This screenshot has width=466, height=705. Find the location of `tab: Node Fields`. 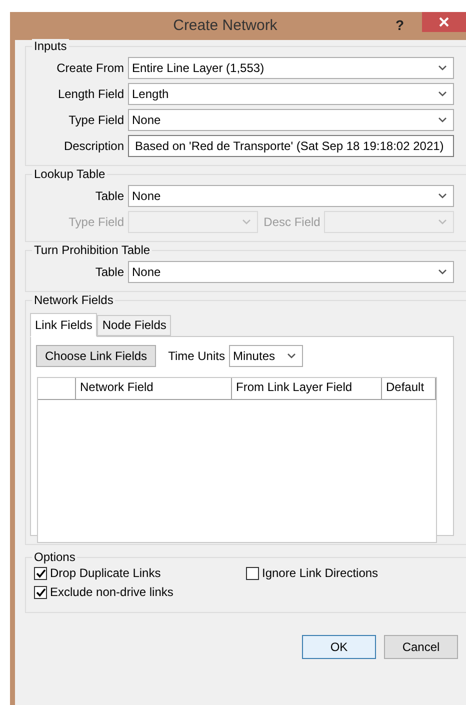

tab: Node Fields is located at coordinates (134, 325).